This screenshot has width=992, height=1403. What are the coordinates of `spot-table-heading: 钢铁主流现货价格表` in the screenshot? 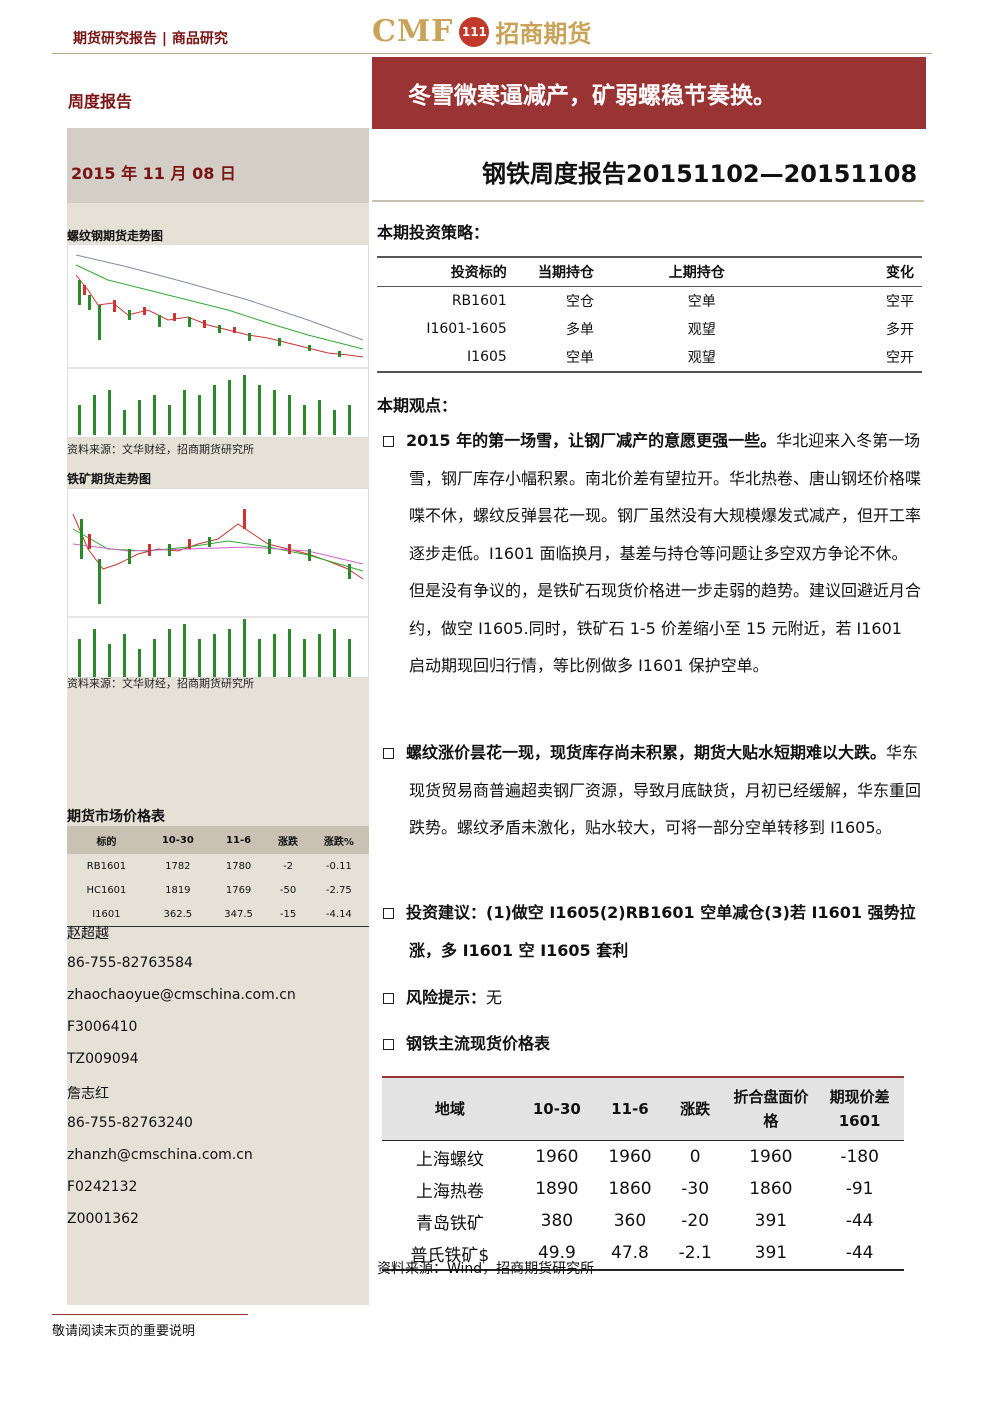 It's located at (653, 1044).